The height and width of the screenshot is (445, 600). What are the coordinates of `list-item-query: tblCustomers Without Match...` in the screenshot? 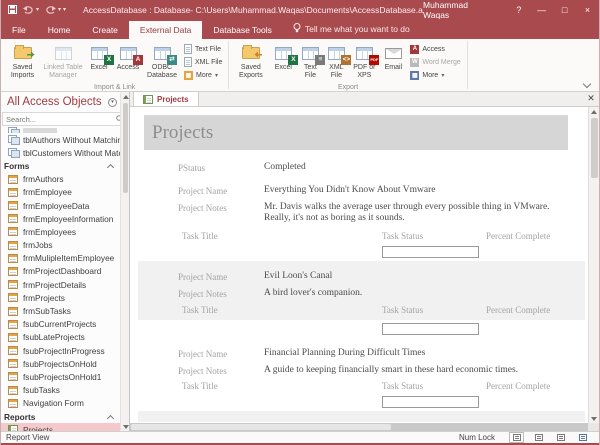 It's located at (65, 152).